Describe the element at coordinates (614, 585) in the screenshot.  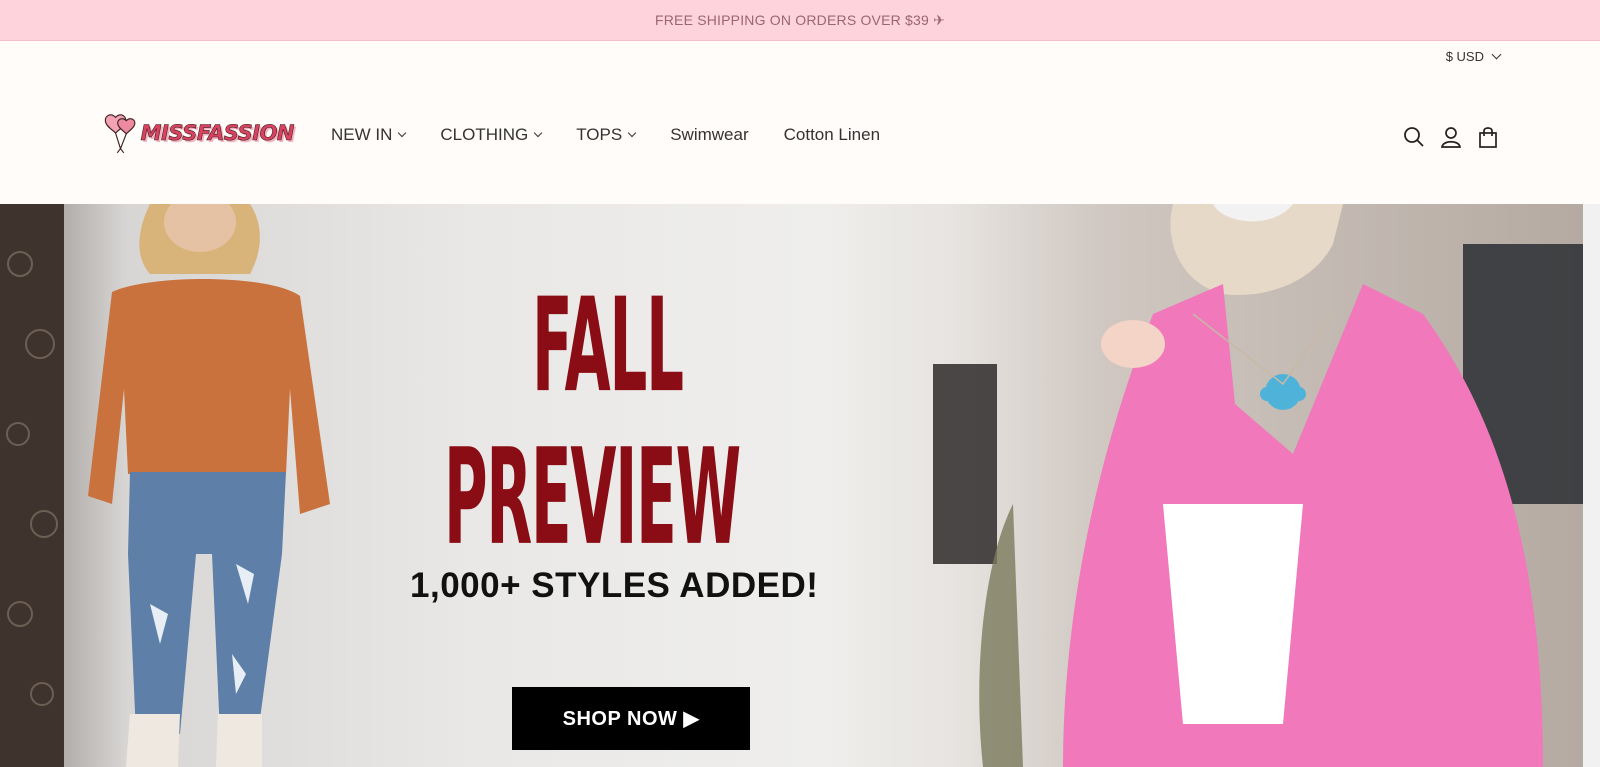
I see `hero-subtitle: 1,000+ STYLES ADDED!` at that location.